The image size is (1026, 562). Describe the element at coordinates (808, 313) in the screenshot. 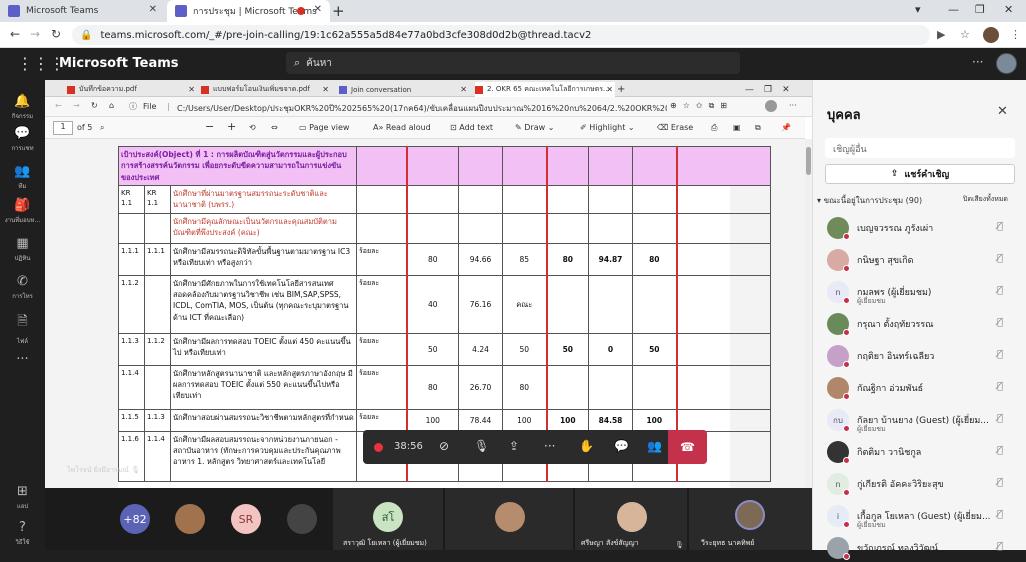

I see `pdf-scrollbar` at that location.